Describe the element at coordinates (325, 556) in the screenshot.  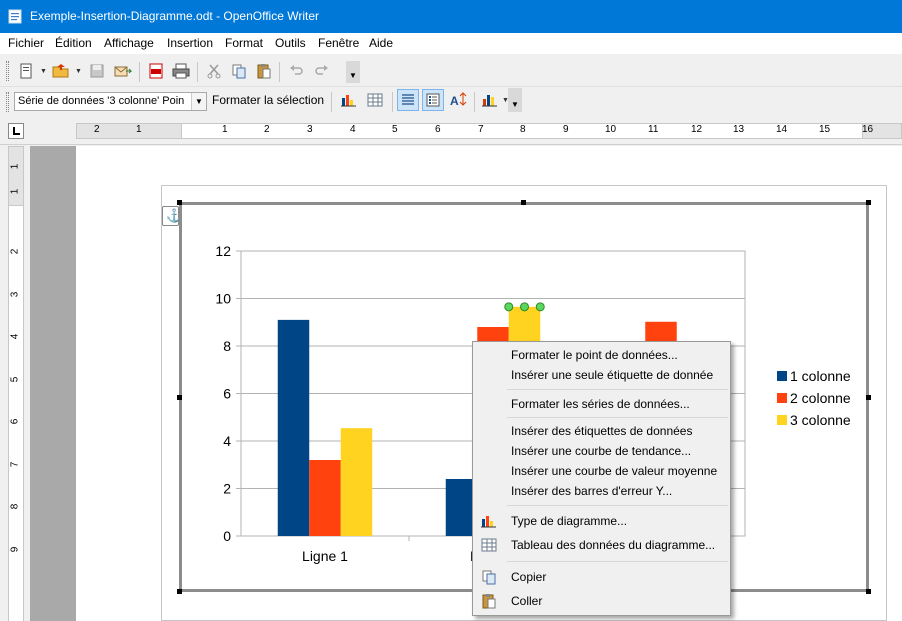
I see `x-tick-label: Ligne 1` at that location.